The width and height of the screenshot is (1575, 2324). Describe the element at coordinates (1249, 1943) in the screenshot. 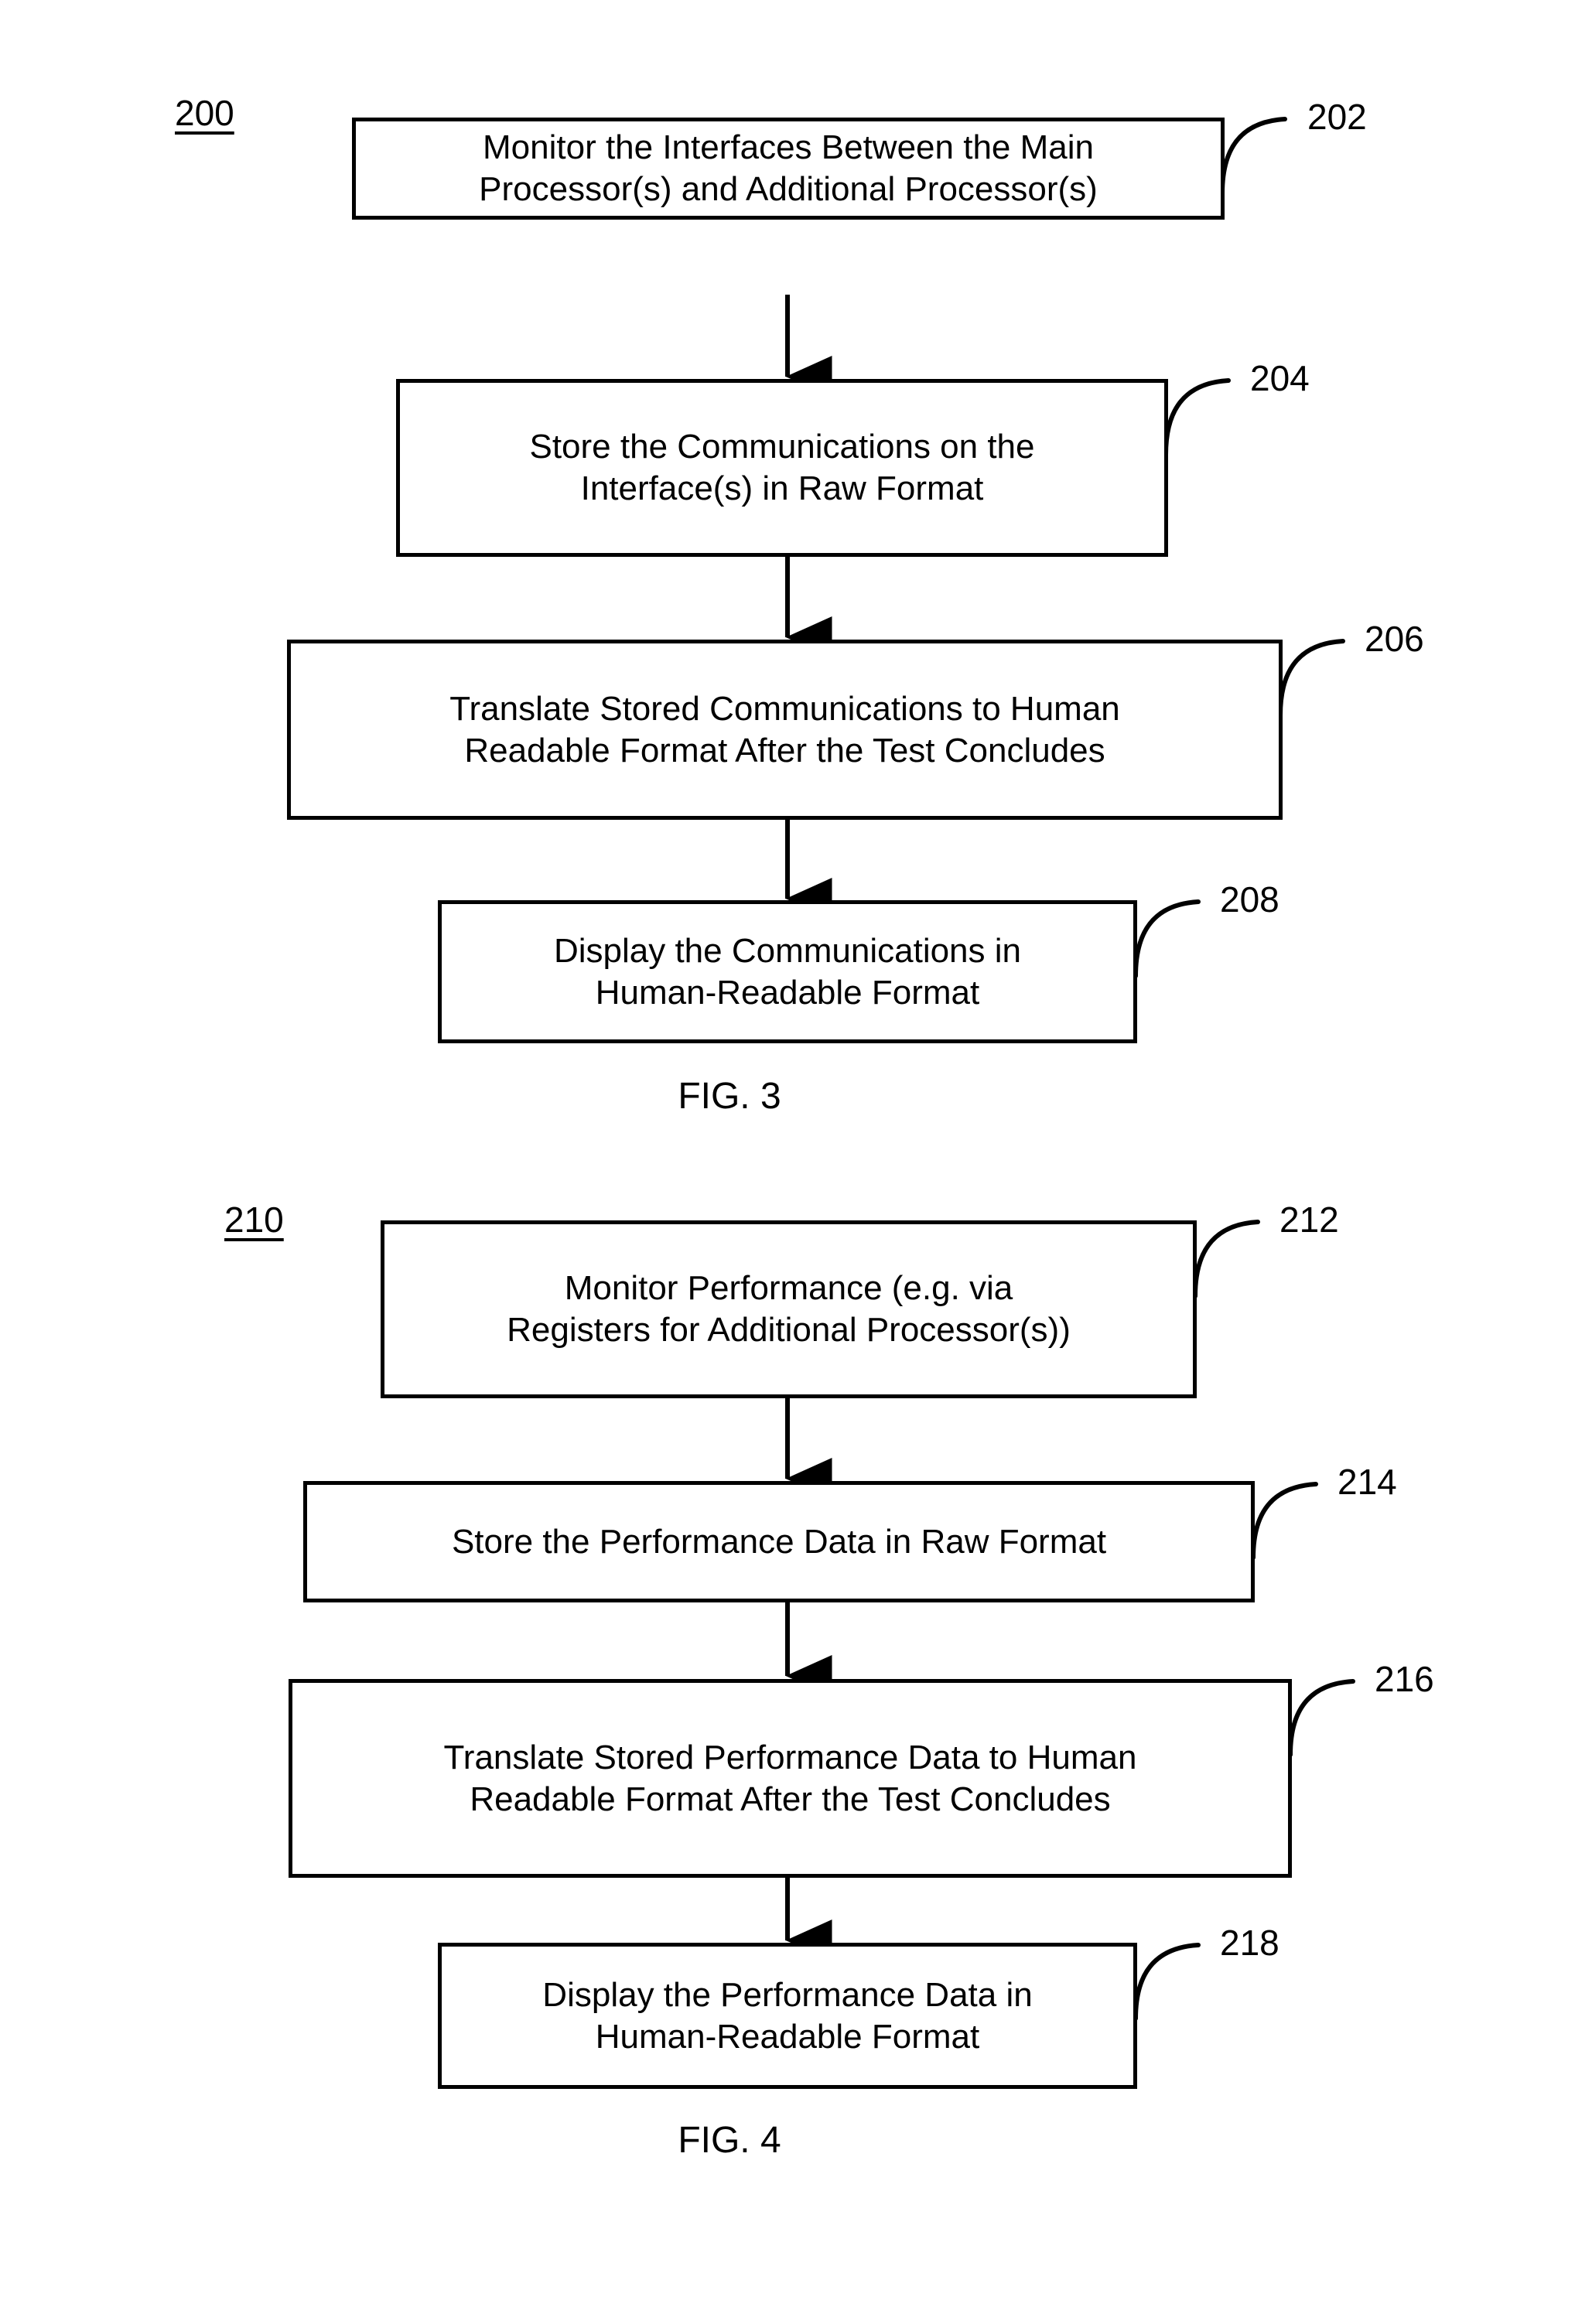

I see `ref-num-218: 218` at that location.